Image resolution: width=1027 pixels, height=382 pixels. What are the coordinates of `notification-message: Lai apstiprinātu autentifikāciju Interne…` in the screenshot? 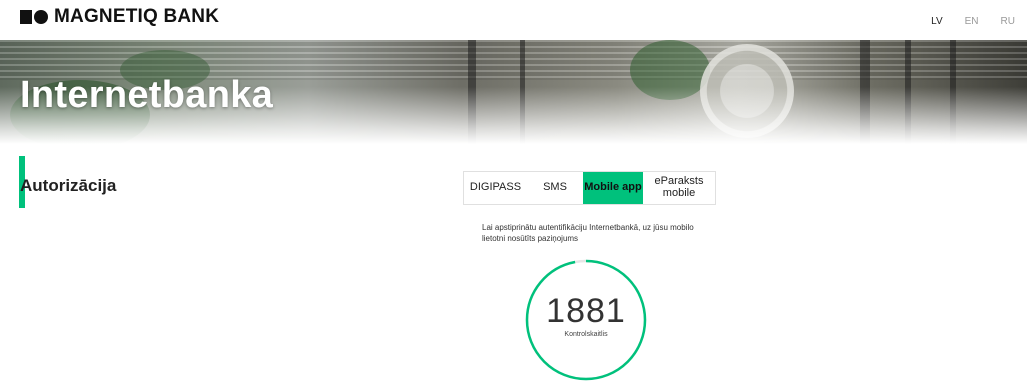 It's located at (588, 233).